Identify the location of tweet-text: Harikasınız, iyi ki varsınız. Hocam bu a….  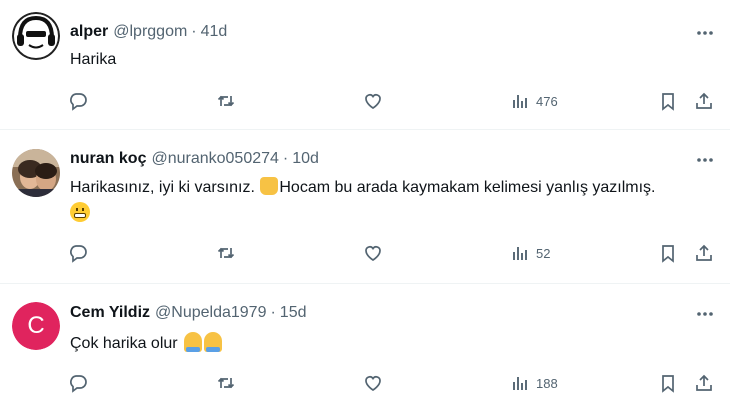
(370, 201).